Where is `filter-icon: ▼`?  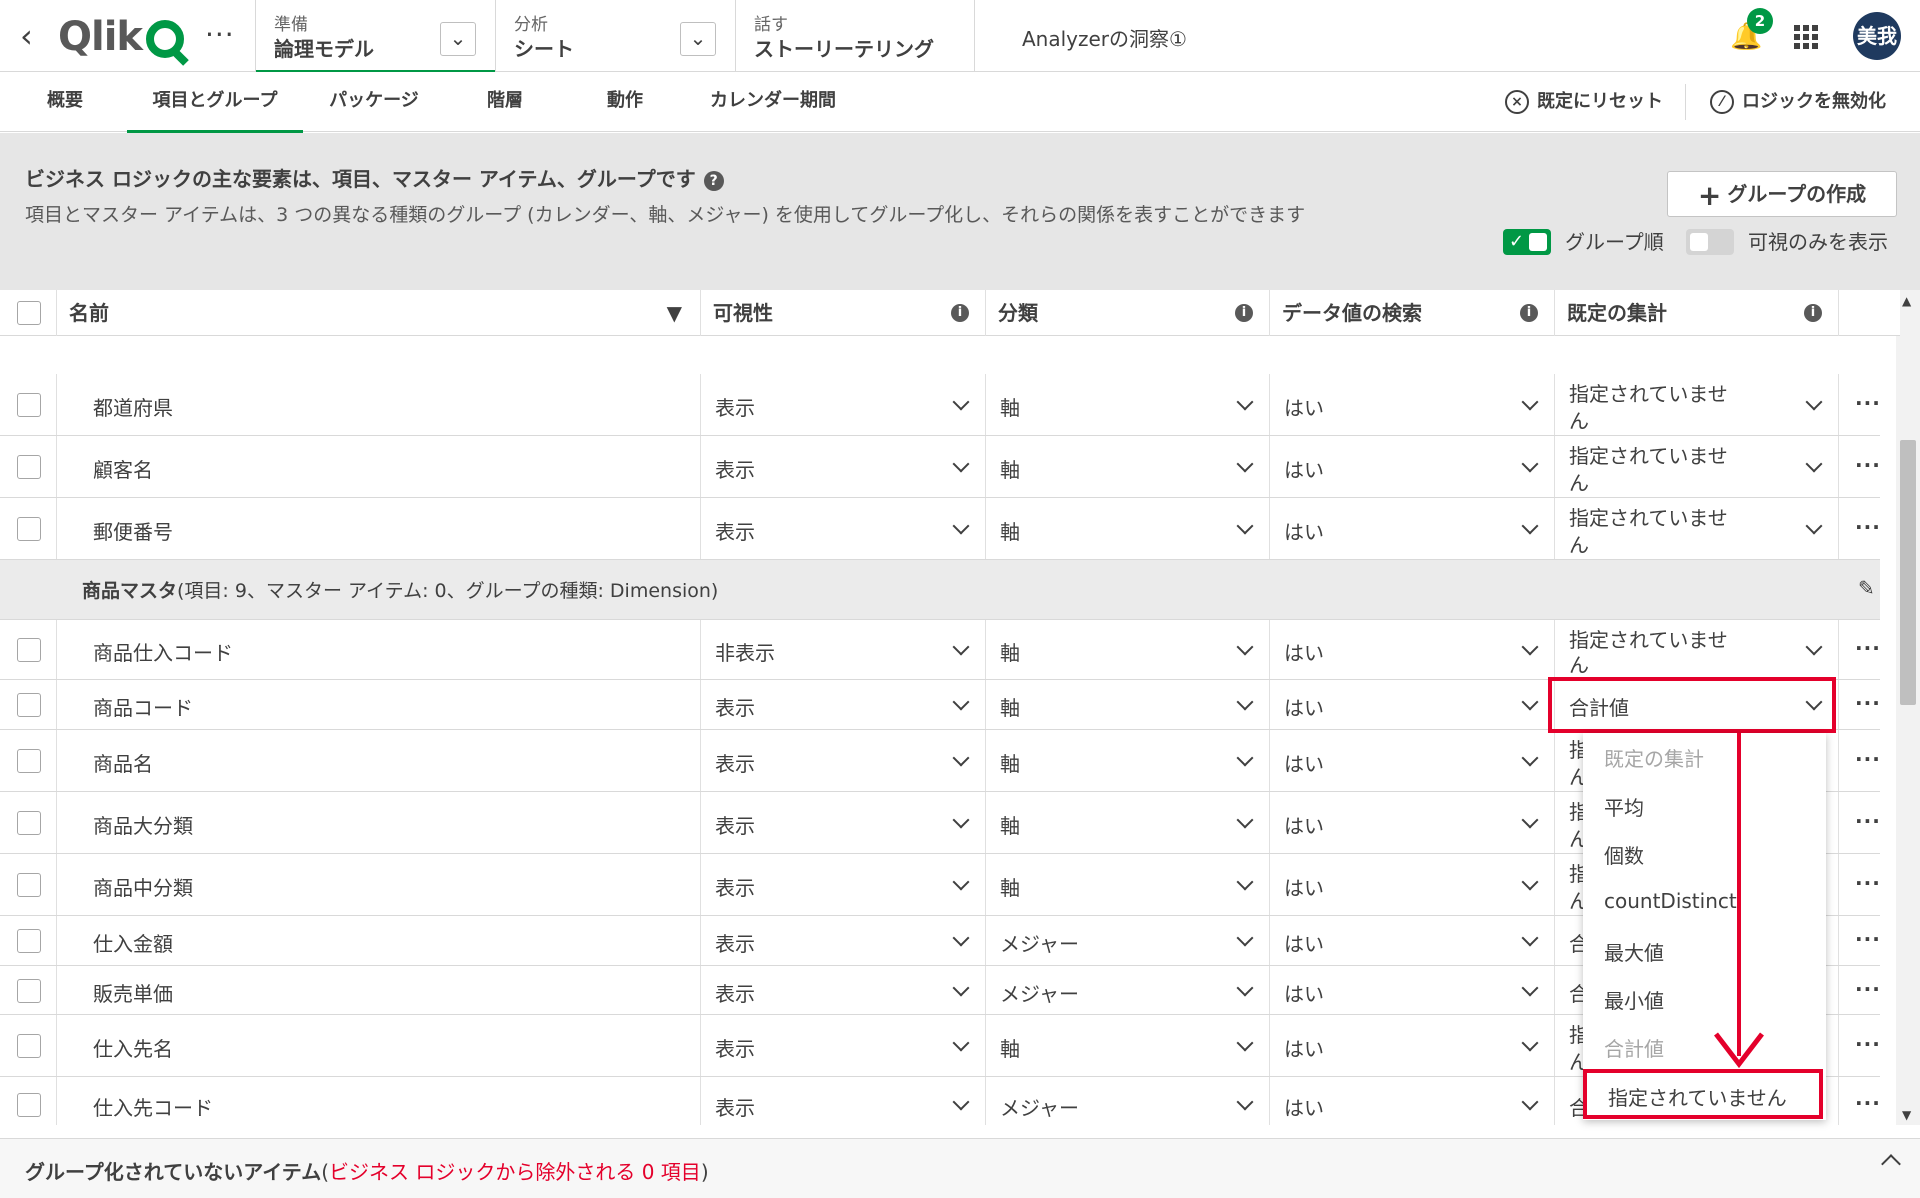
filter-icon: ▼ is located at coordinates (674, 313).